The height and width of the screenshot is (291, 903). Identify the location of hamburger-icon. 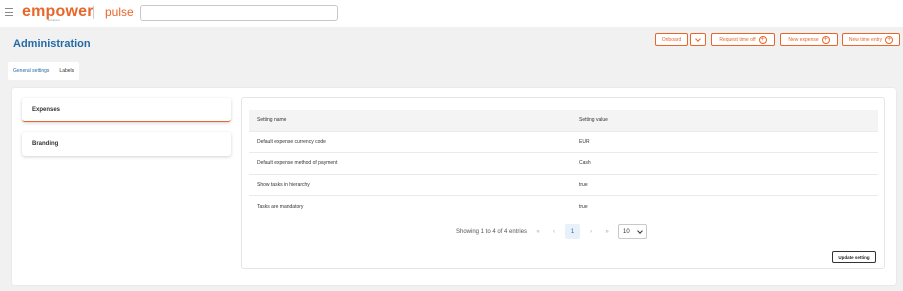
(9, 12).